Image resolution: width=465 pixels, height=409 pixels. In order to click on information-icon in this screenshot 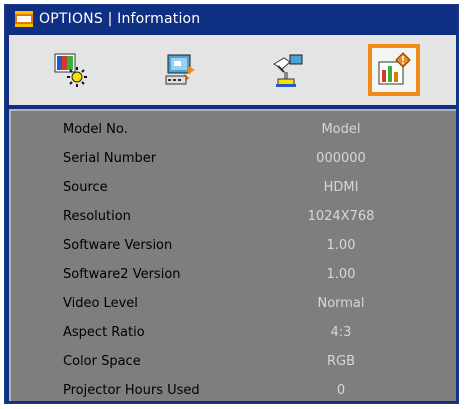, I will do `click(394, 68)`.